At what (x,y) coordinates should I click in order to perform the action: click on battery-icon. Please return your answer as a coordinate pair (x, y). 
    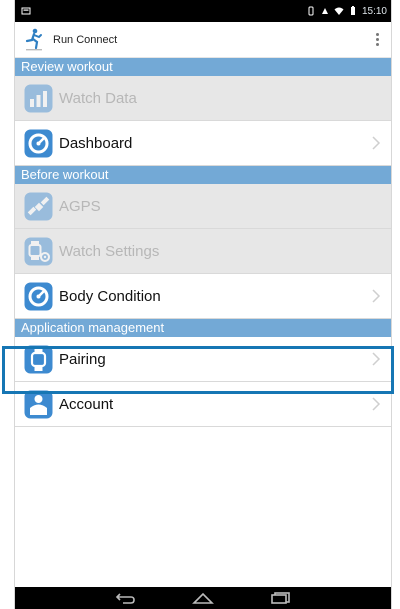
    Looking at the image, I should click on (353, 11).